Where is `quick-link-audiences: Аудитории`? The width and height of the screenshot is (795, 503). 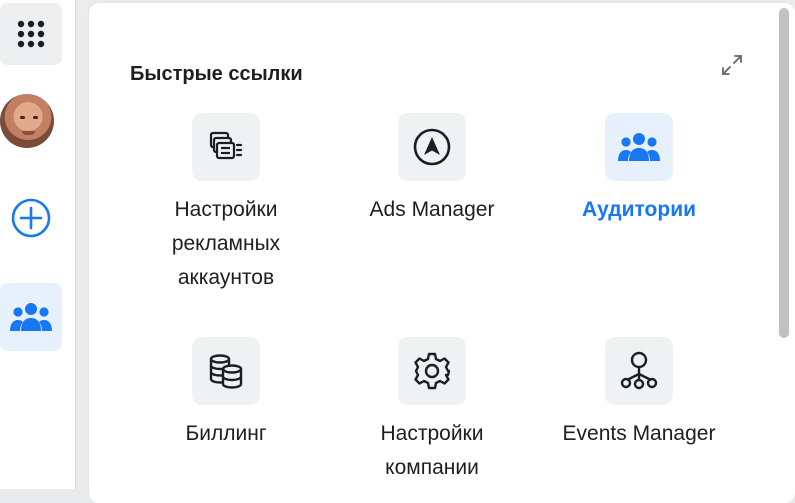
quick-link-audiences: Аудитории is located at coordinates (639, 170).